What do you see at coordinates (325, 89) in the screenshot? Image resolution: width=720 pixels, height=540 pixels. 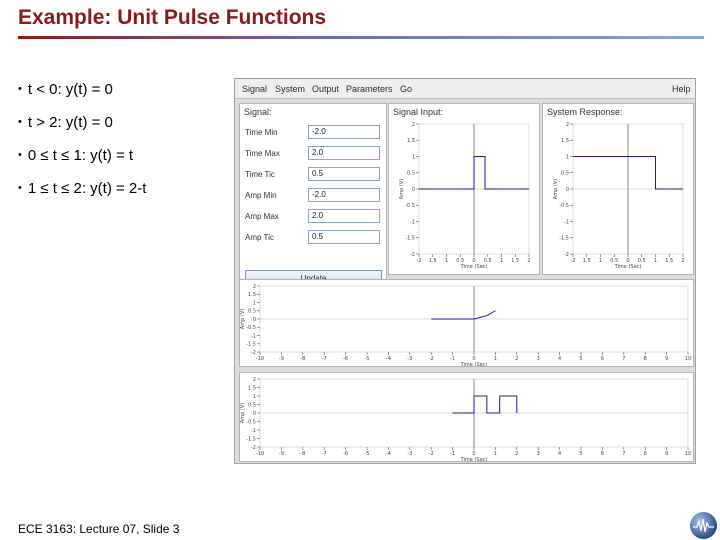 I see `menu-output: Output` at bounding box center [325, 89].